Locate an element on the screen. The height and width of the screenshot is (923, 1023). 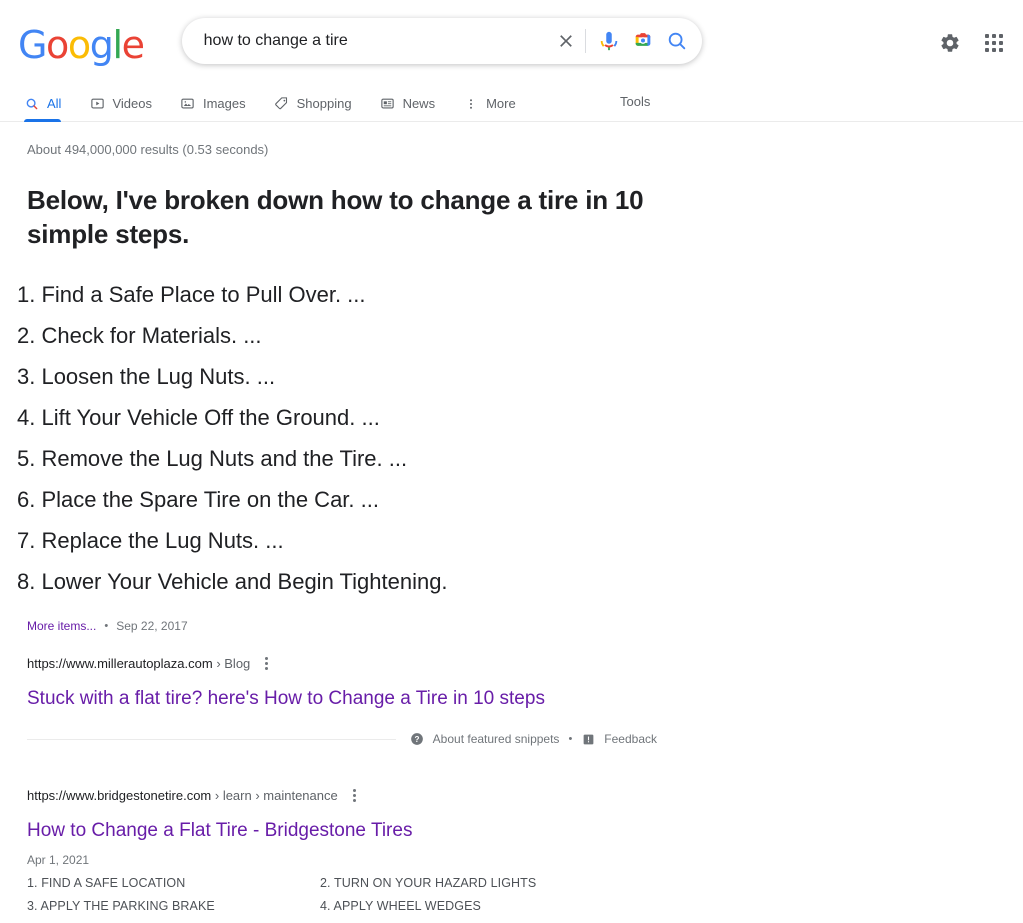
divider is located at coordinates (211, 739).